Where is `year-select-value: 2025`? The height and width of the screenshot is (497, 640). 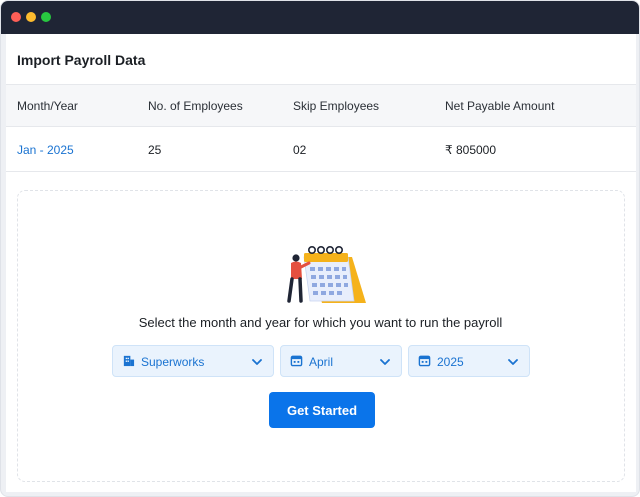
year-select-value: 2025 is located at coordinates (450, 362).